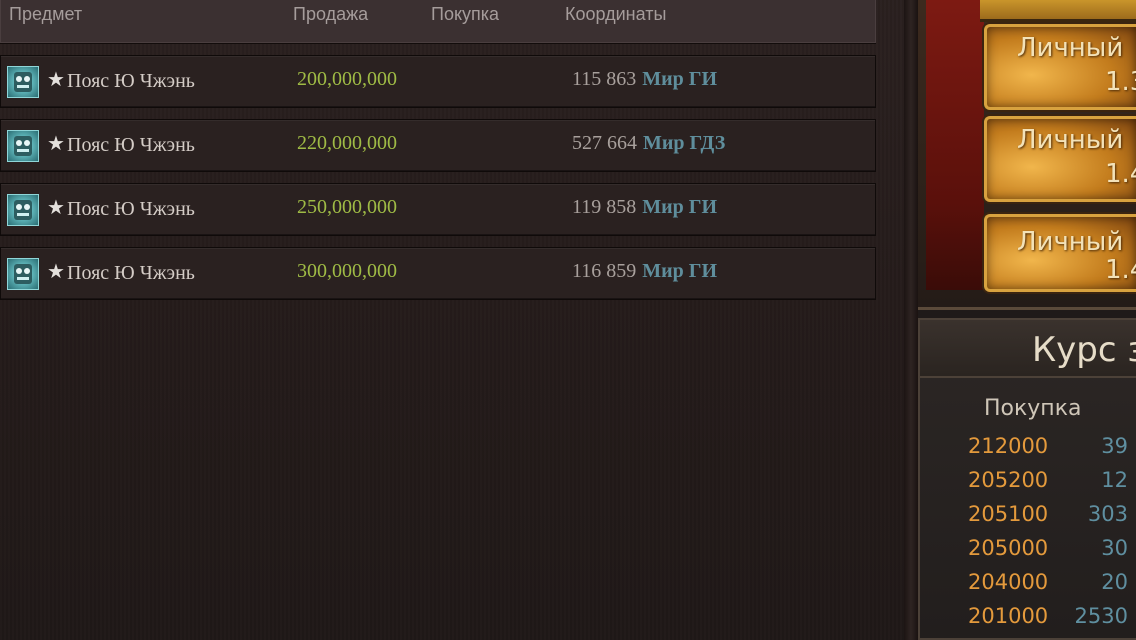 The height and width of the screenshot is (640, 1136). What do you see at coordinates (438, 273) in the screenshot?
I see `table-row: ★ Пояс Ю Чжэнь 300,000,000 116 859 Мир ГИ` at bounding box center [438, 273].